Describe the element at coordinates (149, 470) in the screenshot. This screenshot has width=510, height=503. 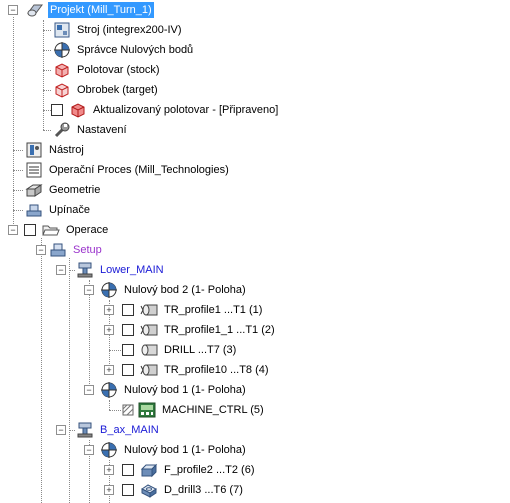
I see `milling-profile-icon` at that location.